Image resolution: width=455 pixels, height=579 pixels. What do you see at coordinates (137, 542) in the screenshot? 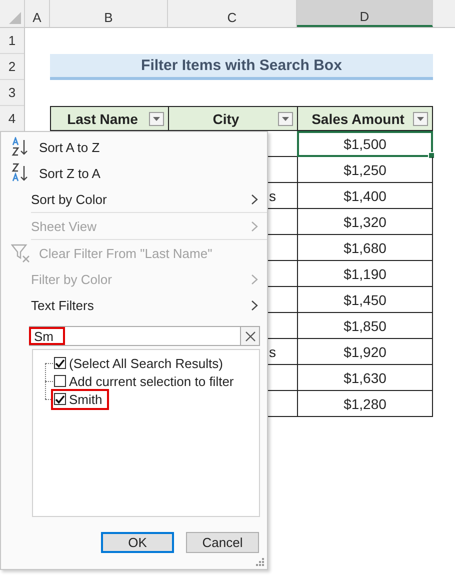
I see `dialog-button: OK` at bounding box center [137, 542].